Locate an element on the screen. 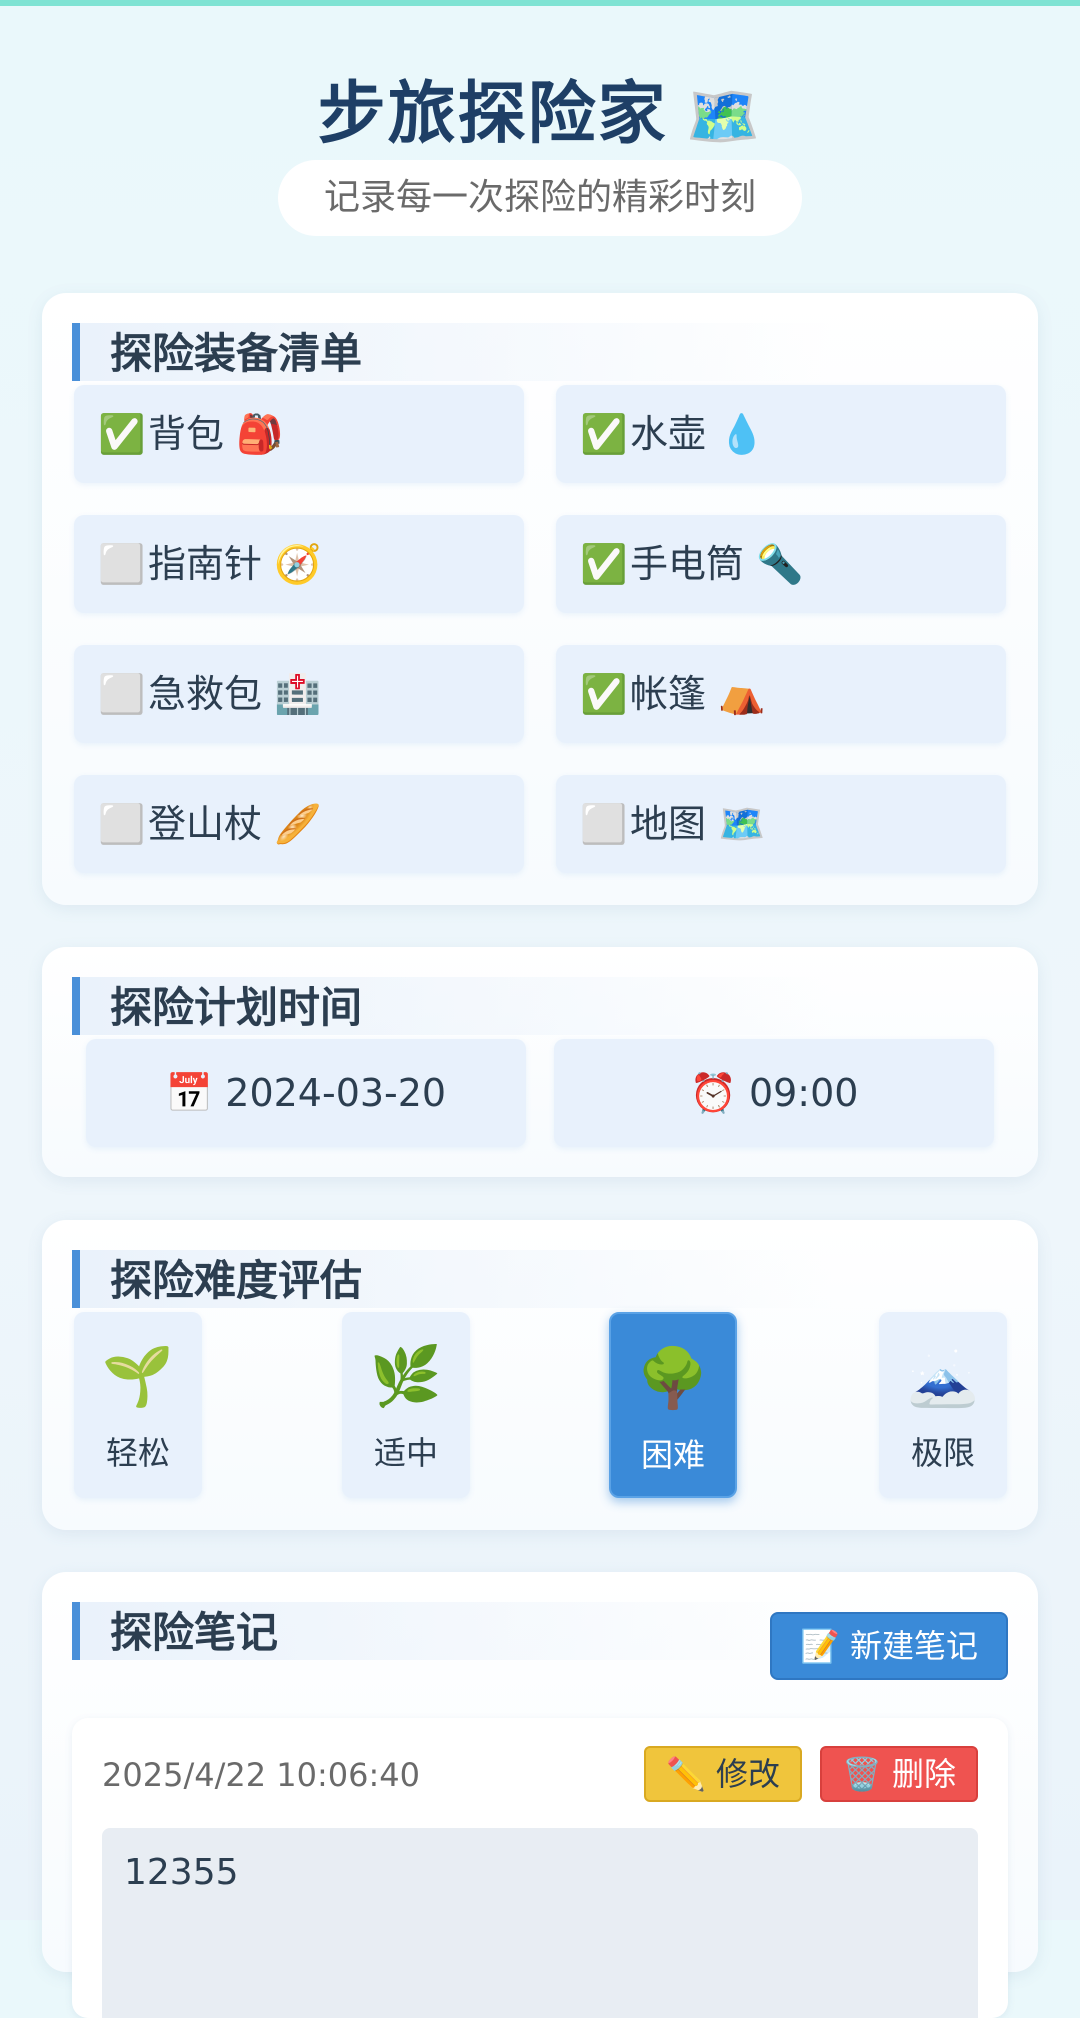 Image resolution: width=1080 pixels, height=2018 pixels. notes-title: 探险笔记 is located at coordinates (452, 1631).